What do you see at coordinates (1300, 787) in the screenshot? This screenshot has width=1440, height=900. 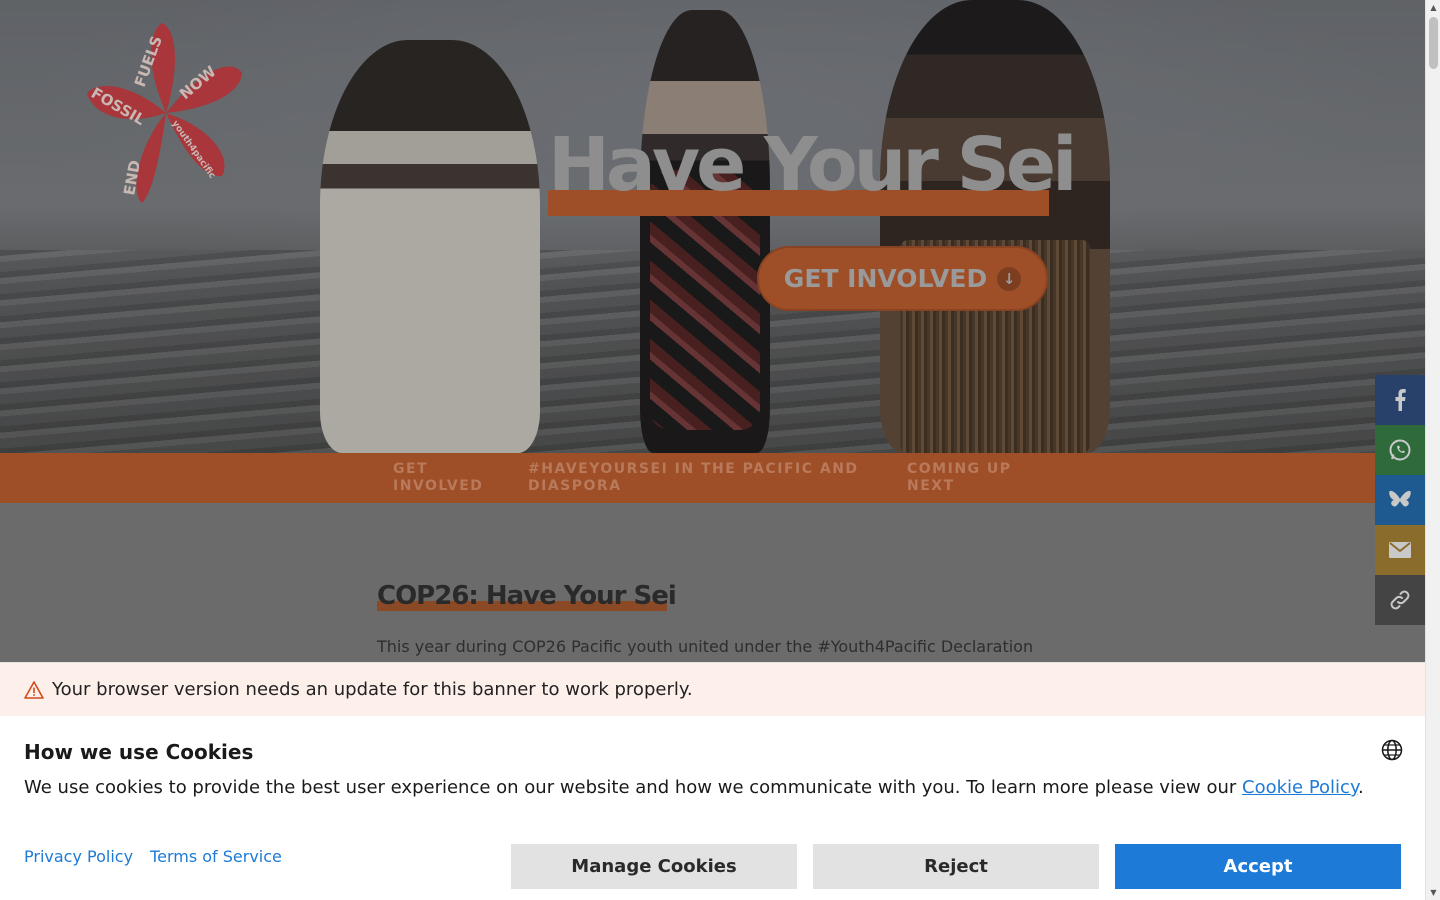 I see `cookie-policy-link: Cookie Policy` at bounding box center [1300, 787].